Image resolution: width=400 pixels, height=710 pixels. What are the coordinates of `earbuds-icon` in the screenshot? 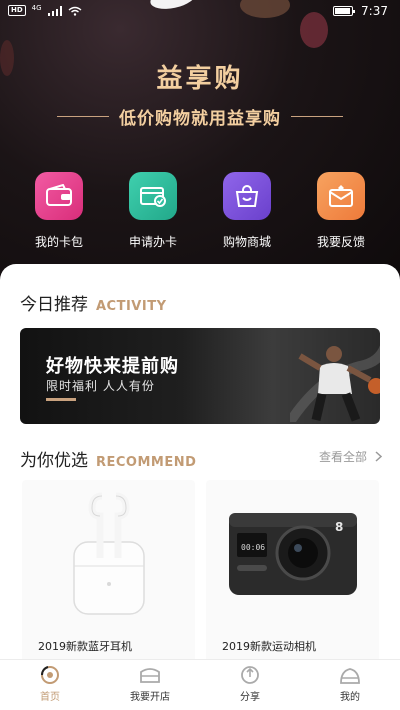 It's located at (108, 552).